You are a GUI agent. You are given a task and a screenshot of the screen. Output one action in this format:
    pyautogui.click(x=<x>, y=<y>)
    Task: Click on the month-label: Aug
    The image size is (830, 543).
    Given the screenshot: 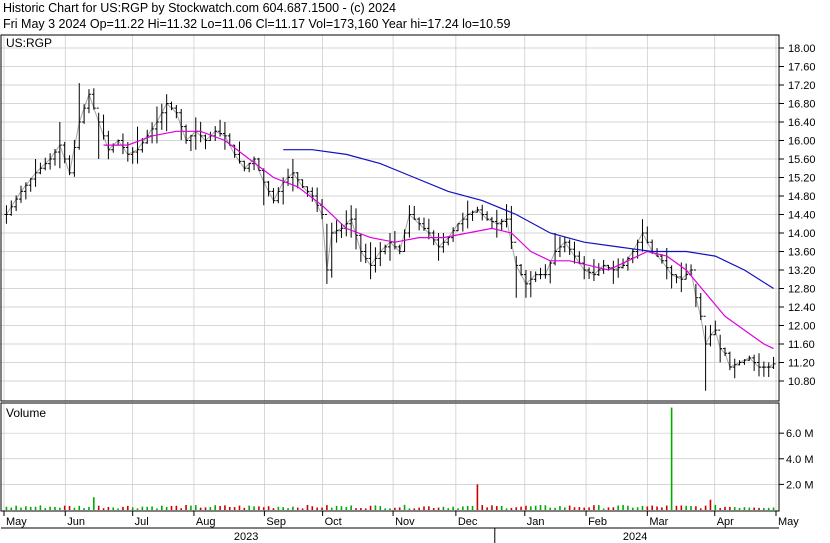 What is the action you would take?
    pyautogui.click(x=206, y=522)
    